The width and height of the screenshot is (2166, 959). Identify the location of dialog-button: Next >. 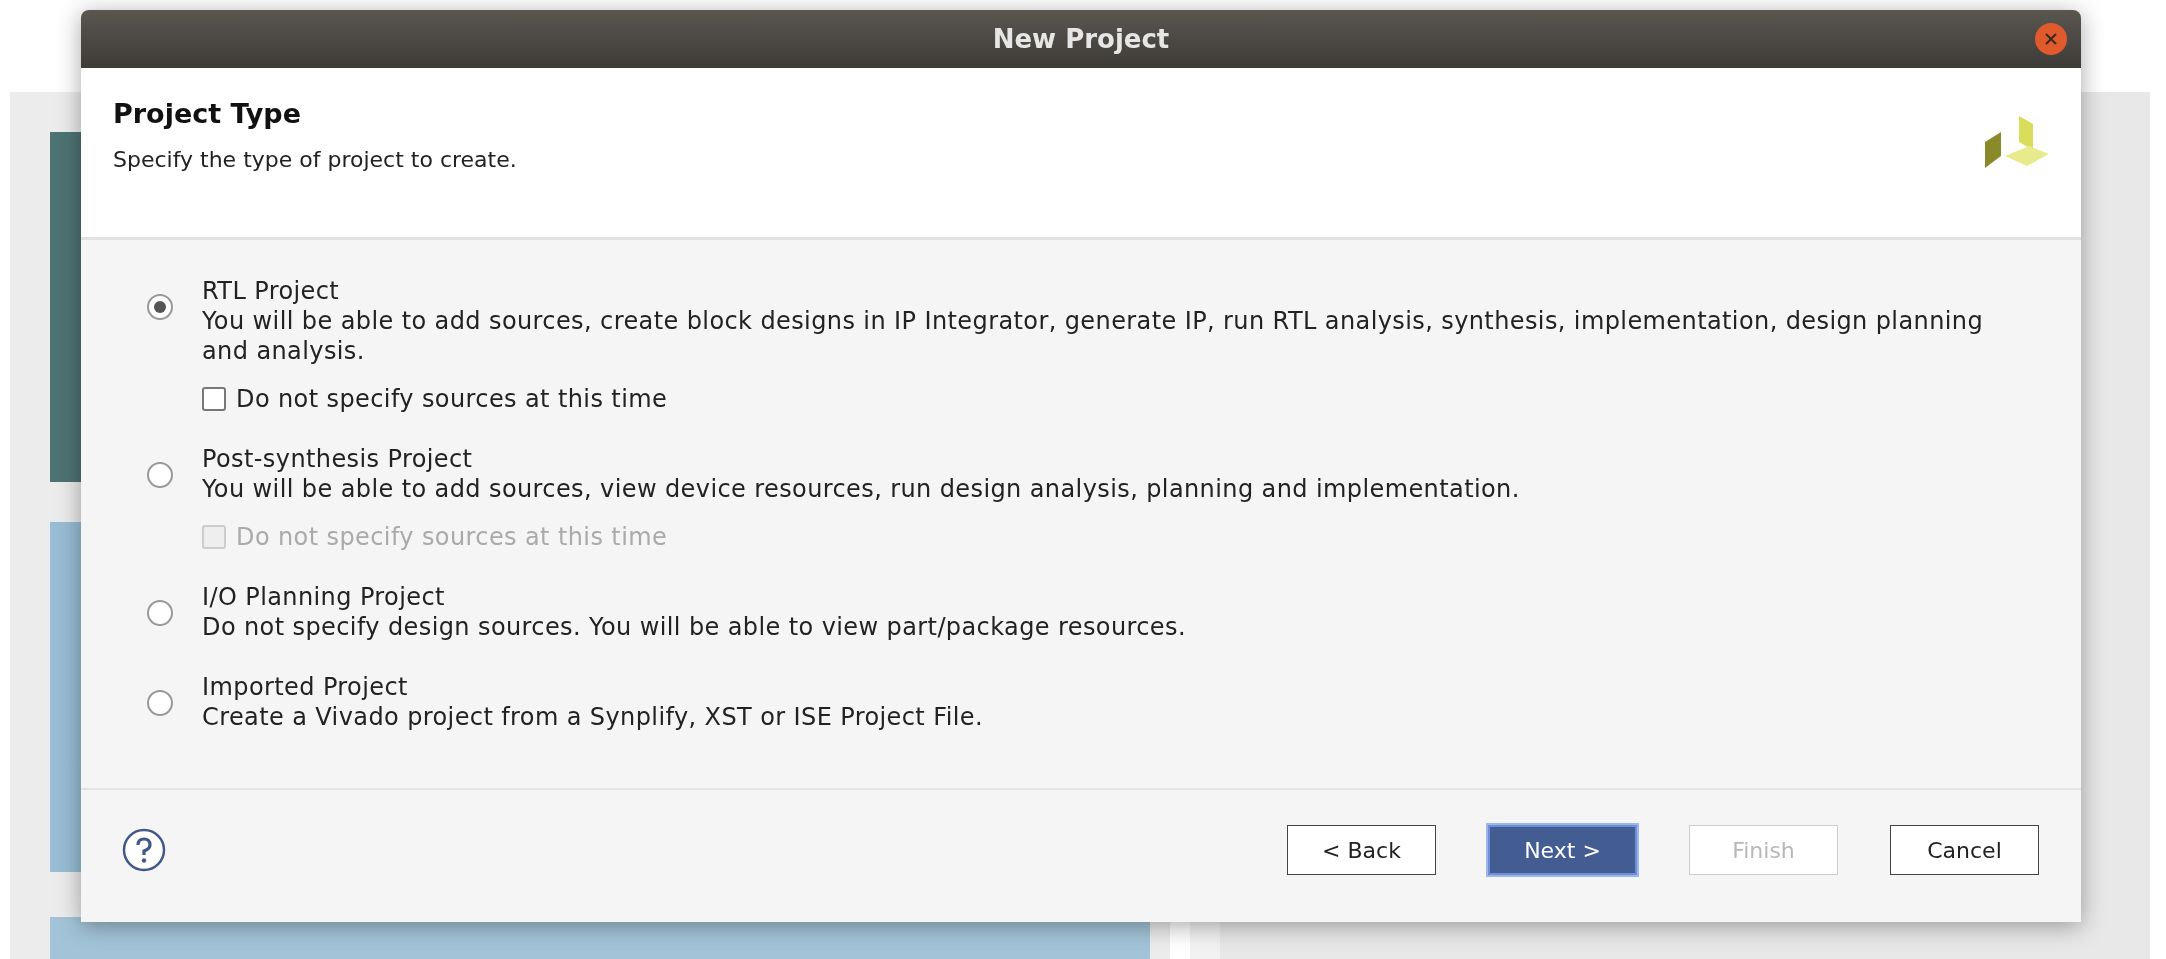
(1562, 850).